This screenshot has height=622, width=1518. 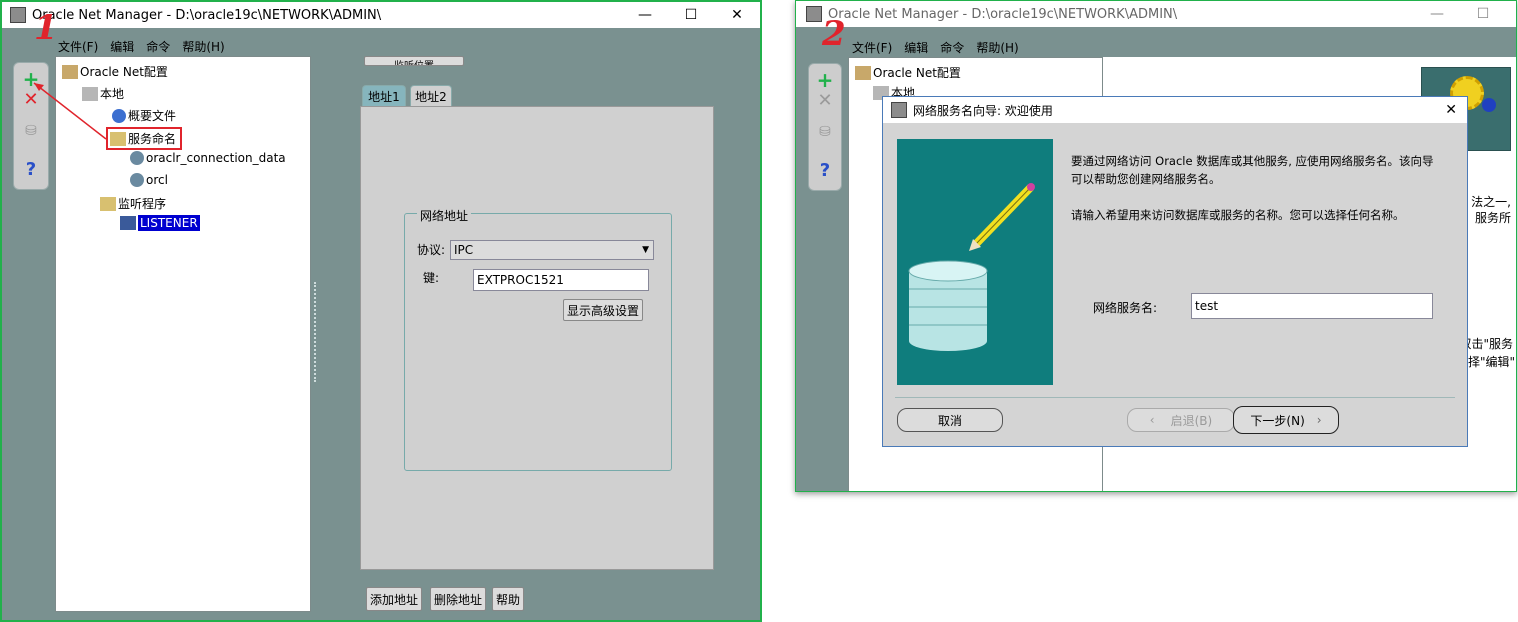 What do you see at coordinates (908, 72) in the screenshot?
I see `tree-root: Oracle Net配置` at bounding box center [908, 72].